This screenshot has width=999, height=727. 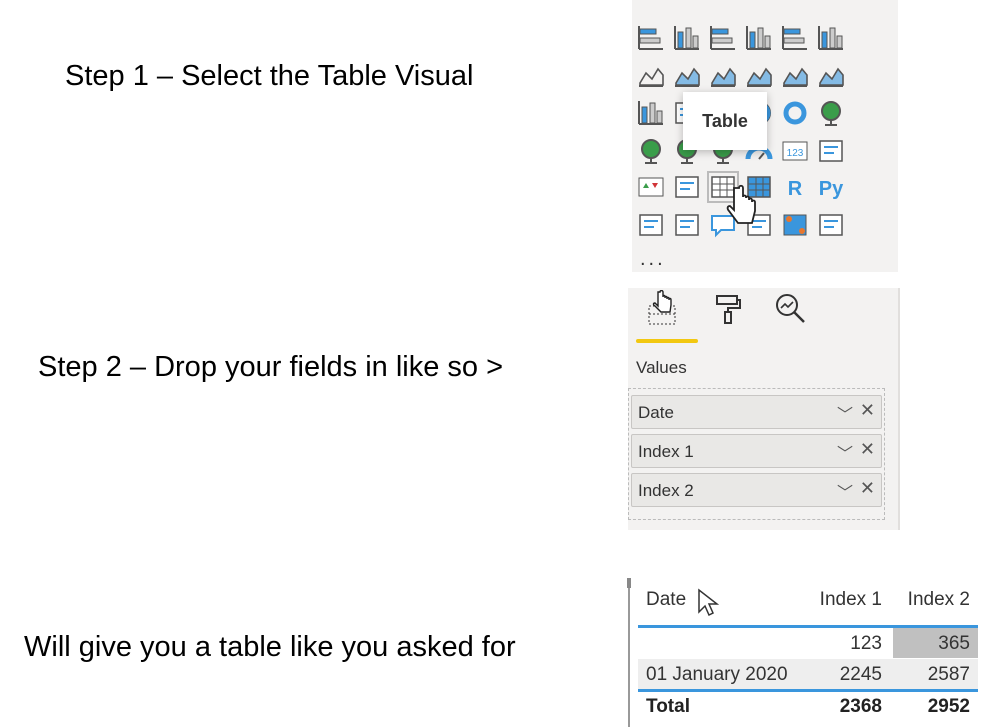 I want to click on key-influencers-icon, so click(x=651, y=225).